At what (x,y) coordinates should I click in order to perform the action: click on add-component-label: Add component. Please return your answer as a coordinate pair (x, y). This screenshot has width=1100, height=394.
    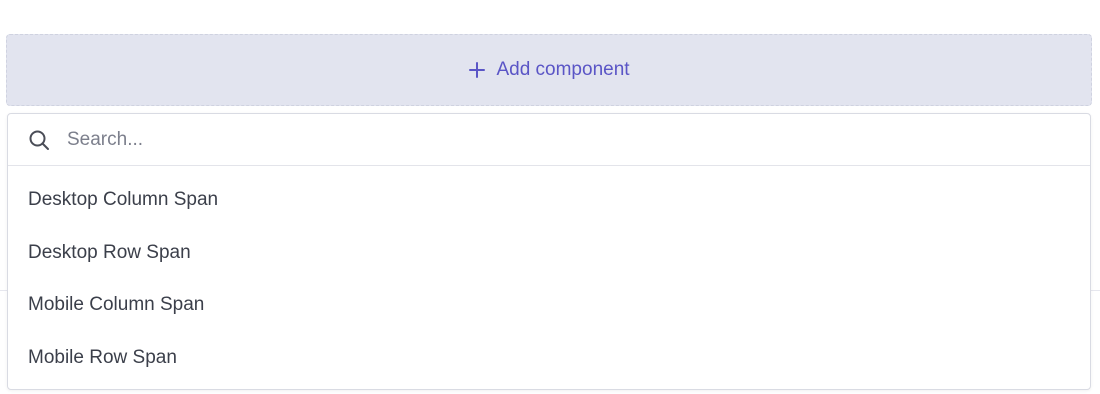
    Looking at the image, I should click on (563, 69).